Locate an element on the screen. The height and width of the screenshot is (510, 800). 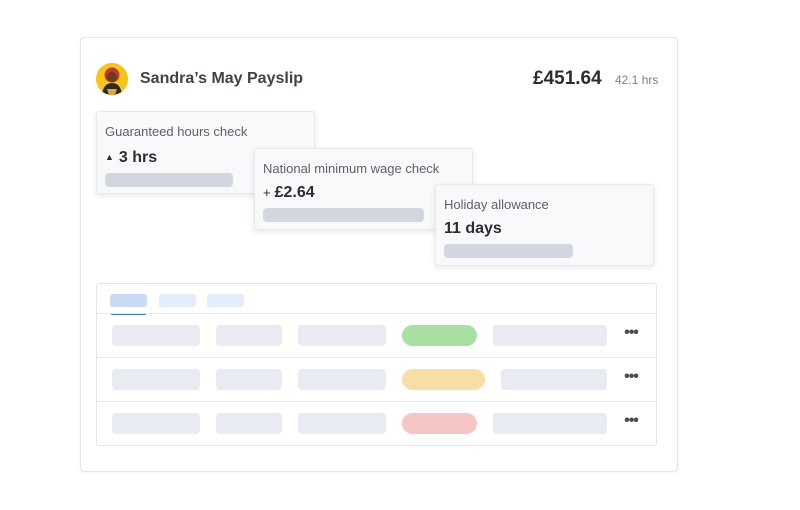
payslip-amount: £451.64 is located at coordinates (567, 78).